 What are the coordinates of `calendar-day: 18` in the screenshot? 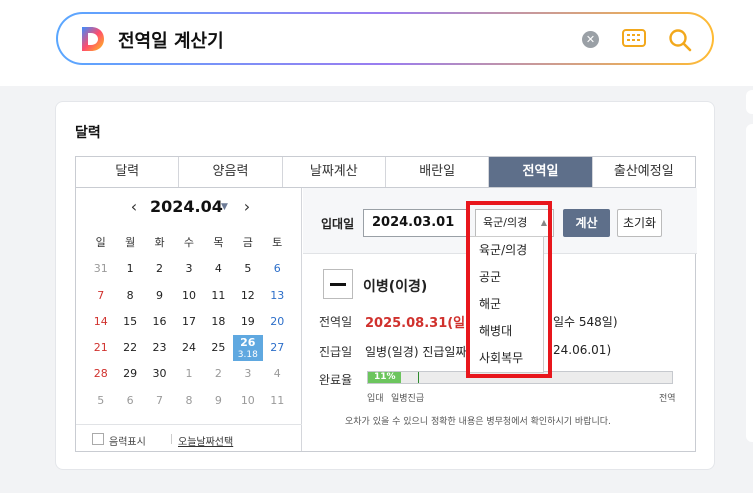 It's located at (218, 322).